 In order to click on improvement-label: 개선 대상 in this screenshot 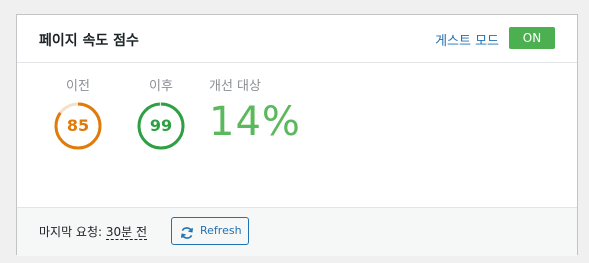, I will do `click(235, 86)`.